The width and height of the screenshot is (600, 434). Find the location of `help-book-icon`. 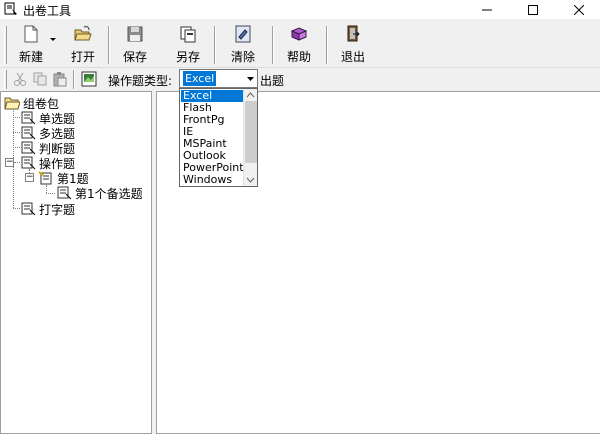

help-book-icon is located at coordinates (299, 34).